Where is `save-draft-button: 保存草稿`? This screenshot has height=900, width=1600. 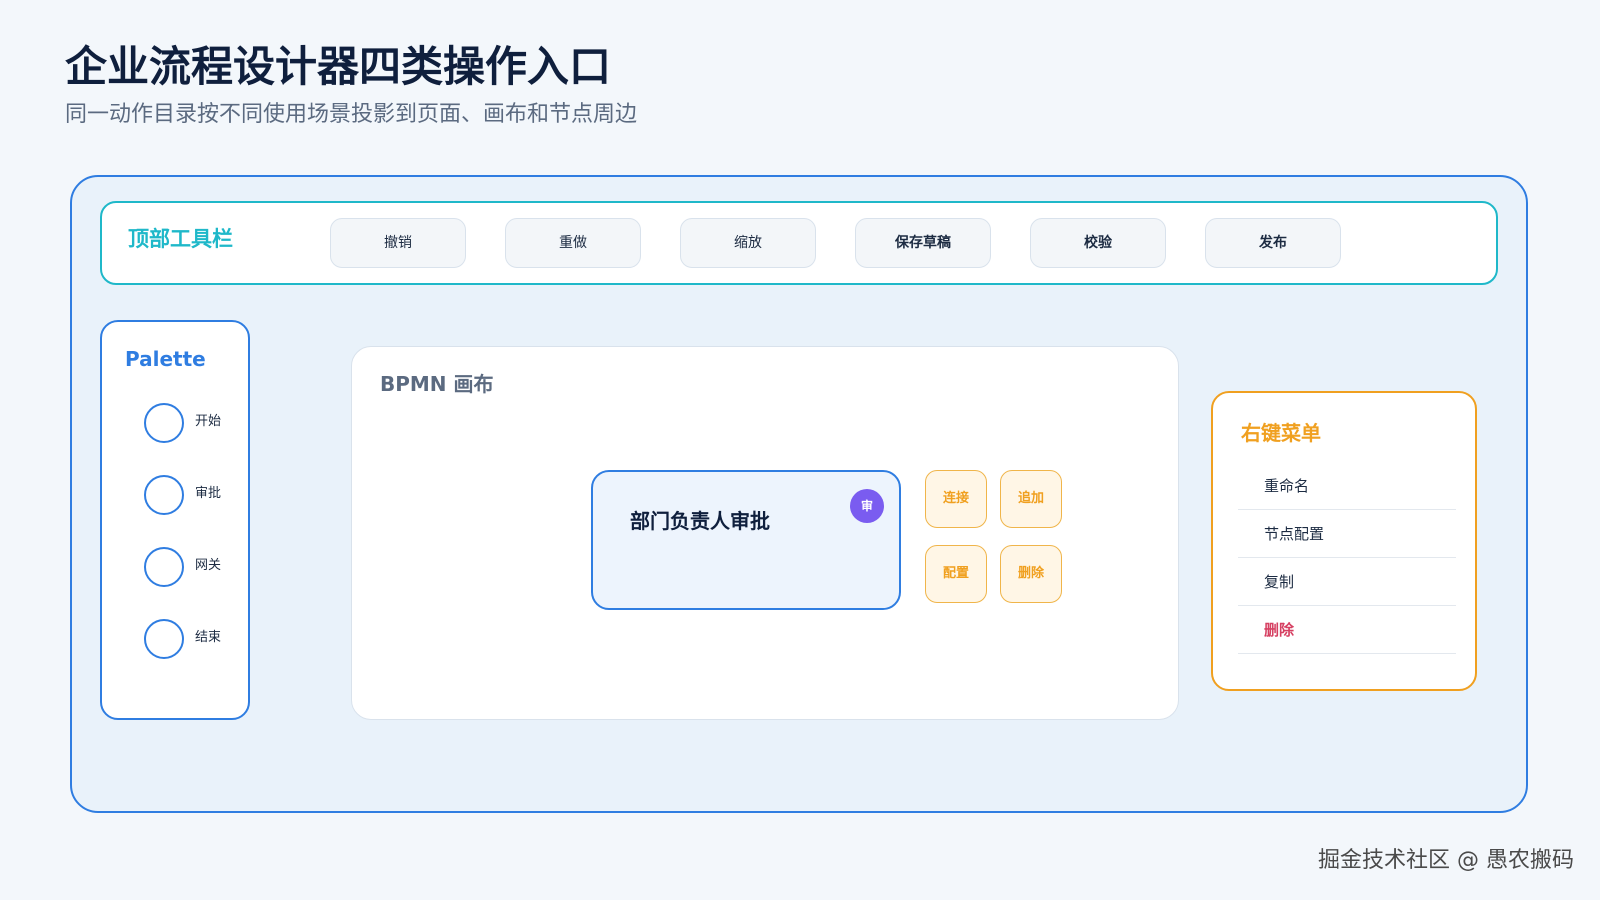 save-draft-button: 保存草稿 is located at coordinates (923, 243).